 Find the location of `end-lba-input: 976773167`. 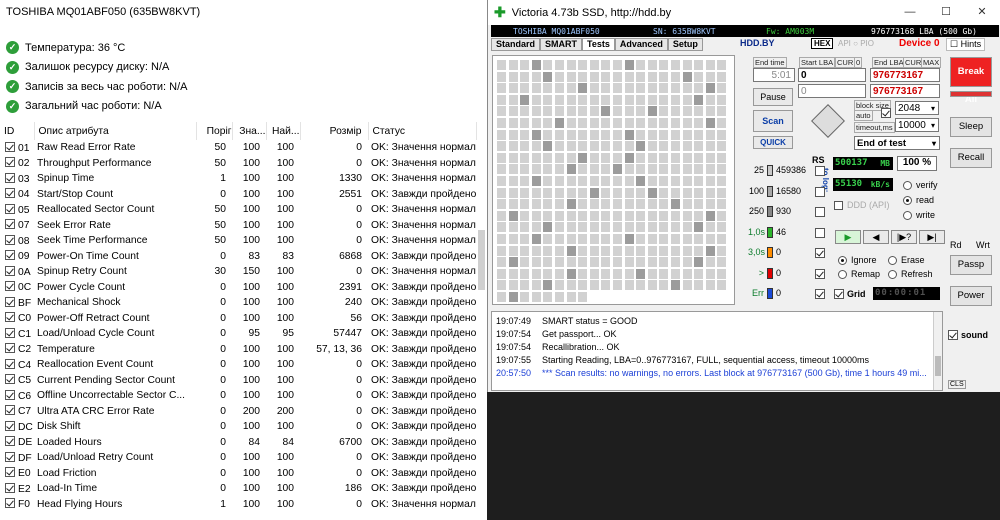

end-lba-input: 976773167 is located at coordinates (905, 75).